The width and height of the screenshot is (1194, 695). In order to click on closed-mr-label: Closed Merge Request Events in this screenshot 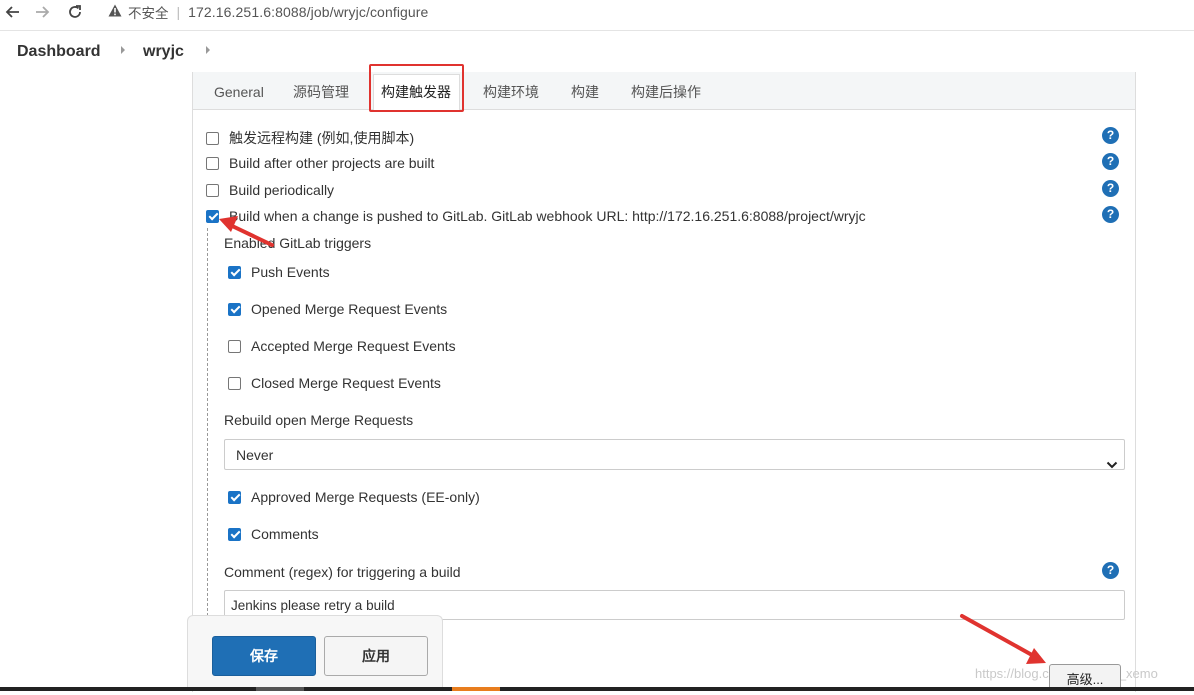, I will do `click(346, 383)`.